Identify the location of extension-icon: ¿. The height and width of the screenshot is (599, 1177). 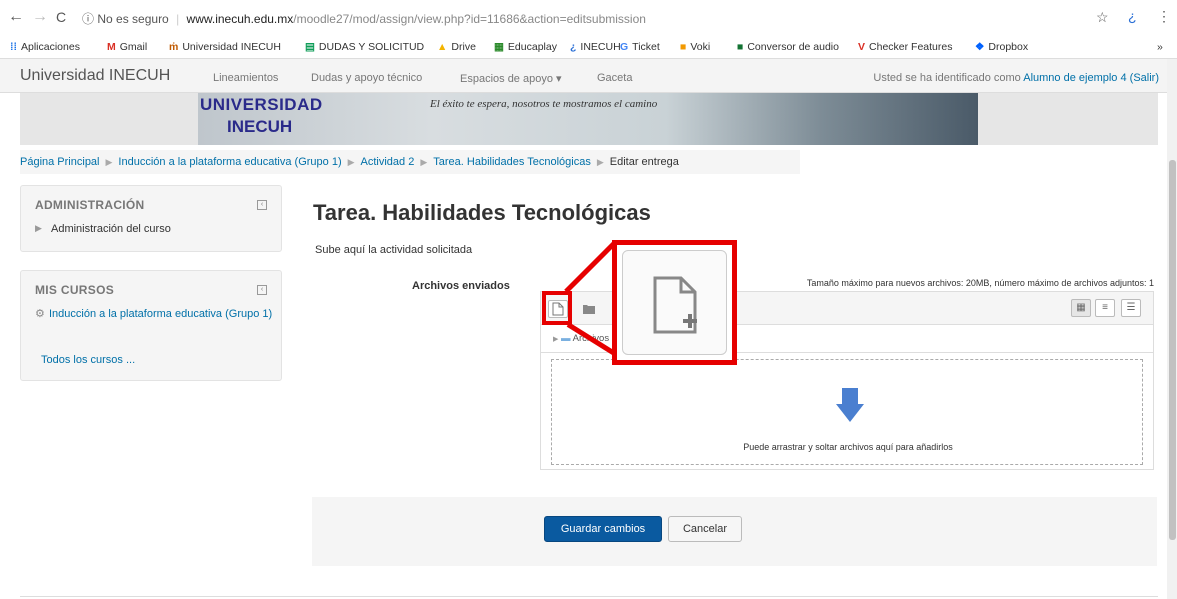
(1132, 16).